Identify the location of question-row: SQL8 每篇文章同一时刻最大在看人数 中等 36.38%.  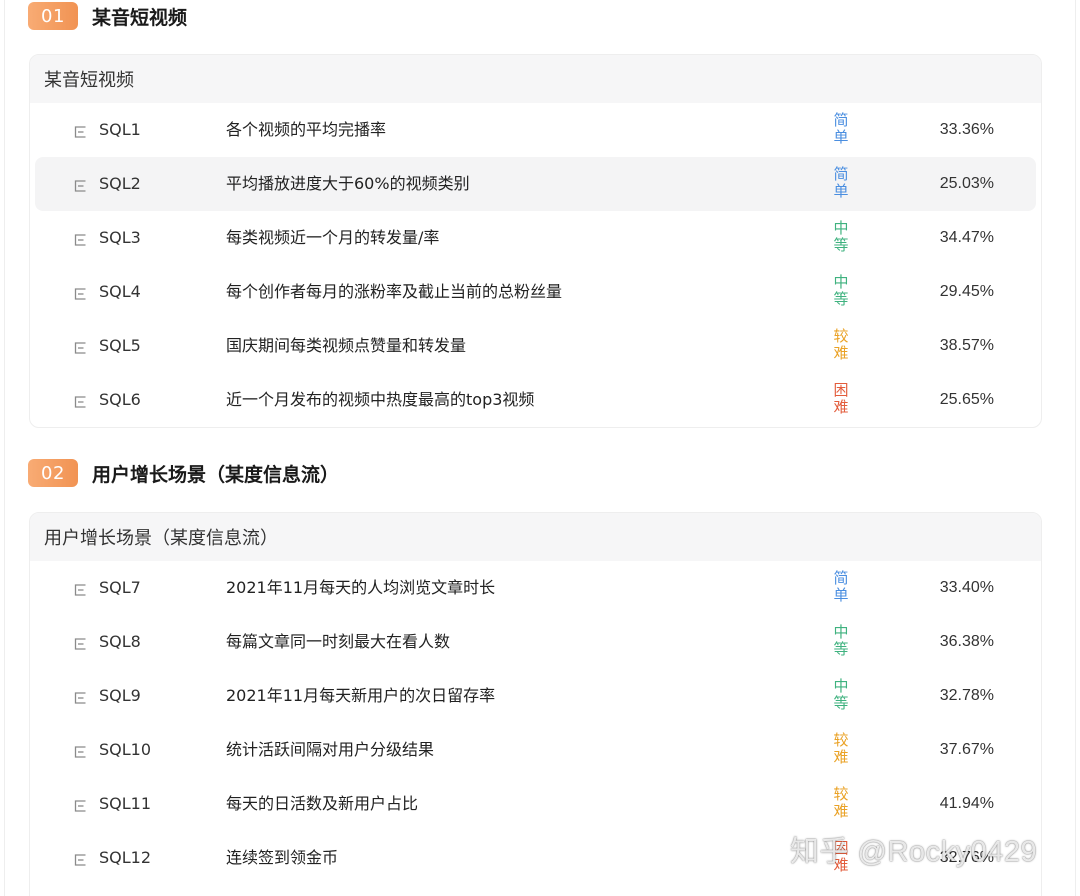
(535, 642).